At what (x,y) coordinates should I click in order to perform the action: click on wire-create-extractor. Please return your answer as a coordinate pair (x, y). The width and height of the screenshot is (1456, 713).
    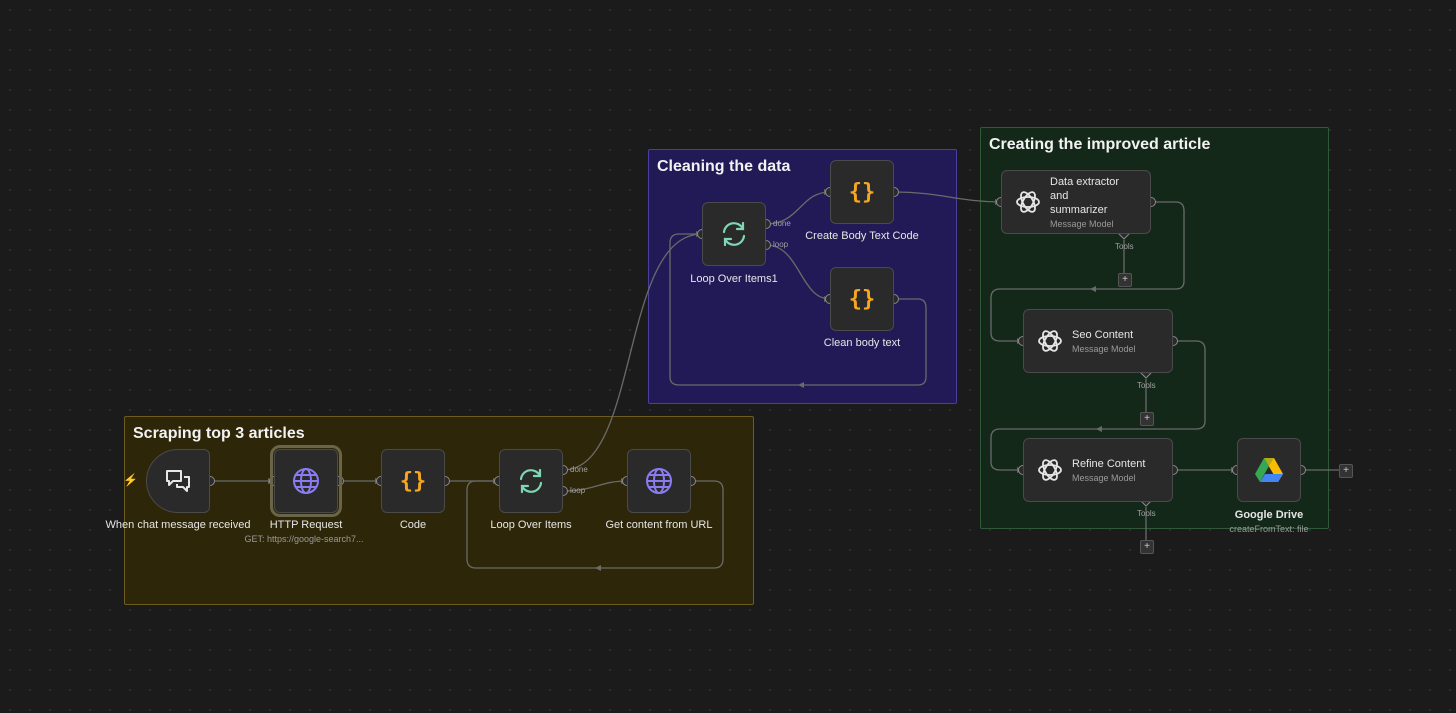
    Looking at the image, I should click on (947, 197).